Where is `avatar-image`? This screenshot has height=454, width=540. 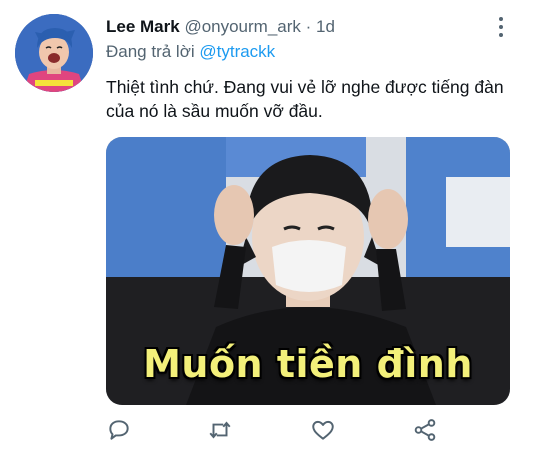 avatar-image is located at coordinates (54, 53).